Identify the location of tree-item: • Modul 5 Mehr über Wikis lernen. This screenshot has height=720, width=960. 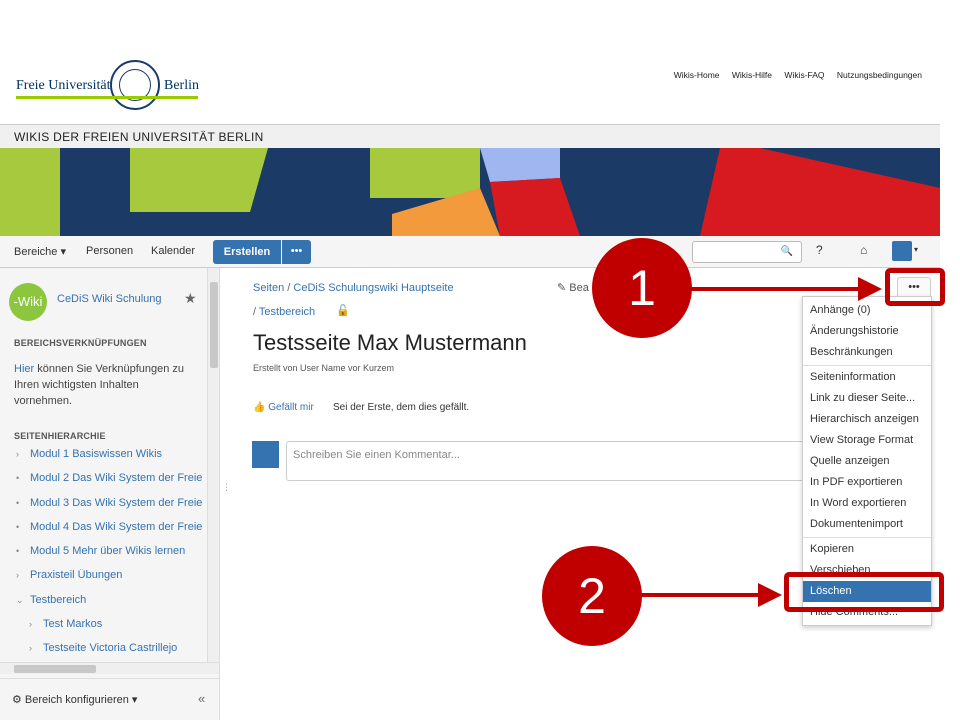
(111, 551).